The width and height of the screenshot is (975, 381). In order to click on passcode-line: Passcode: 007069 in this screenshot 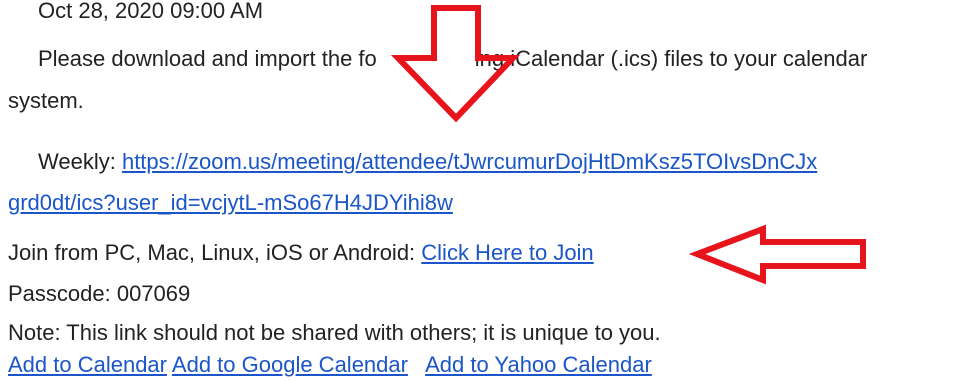, I will do `click(99, 294)`.